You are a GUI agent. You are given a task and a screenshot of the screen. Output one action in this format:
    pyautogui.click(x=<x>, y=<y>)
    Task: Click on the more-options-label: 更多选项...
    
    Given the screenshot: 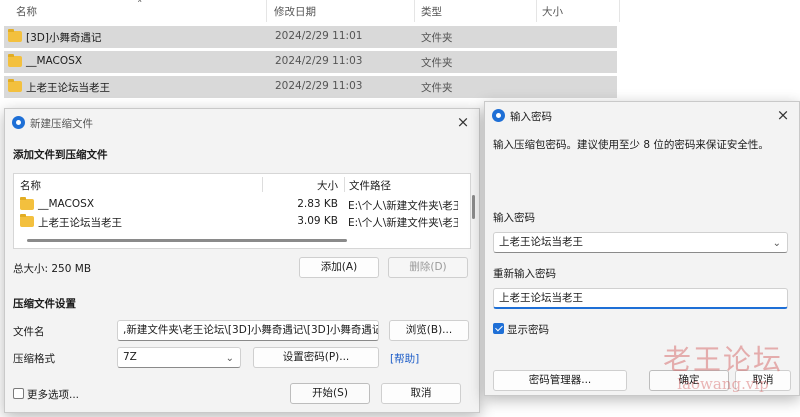 What is the action you would take?
    pyautogui.click(x=53, y=394)
    